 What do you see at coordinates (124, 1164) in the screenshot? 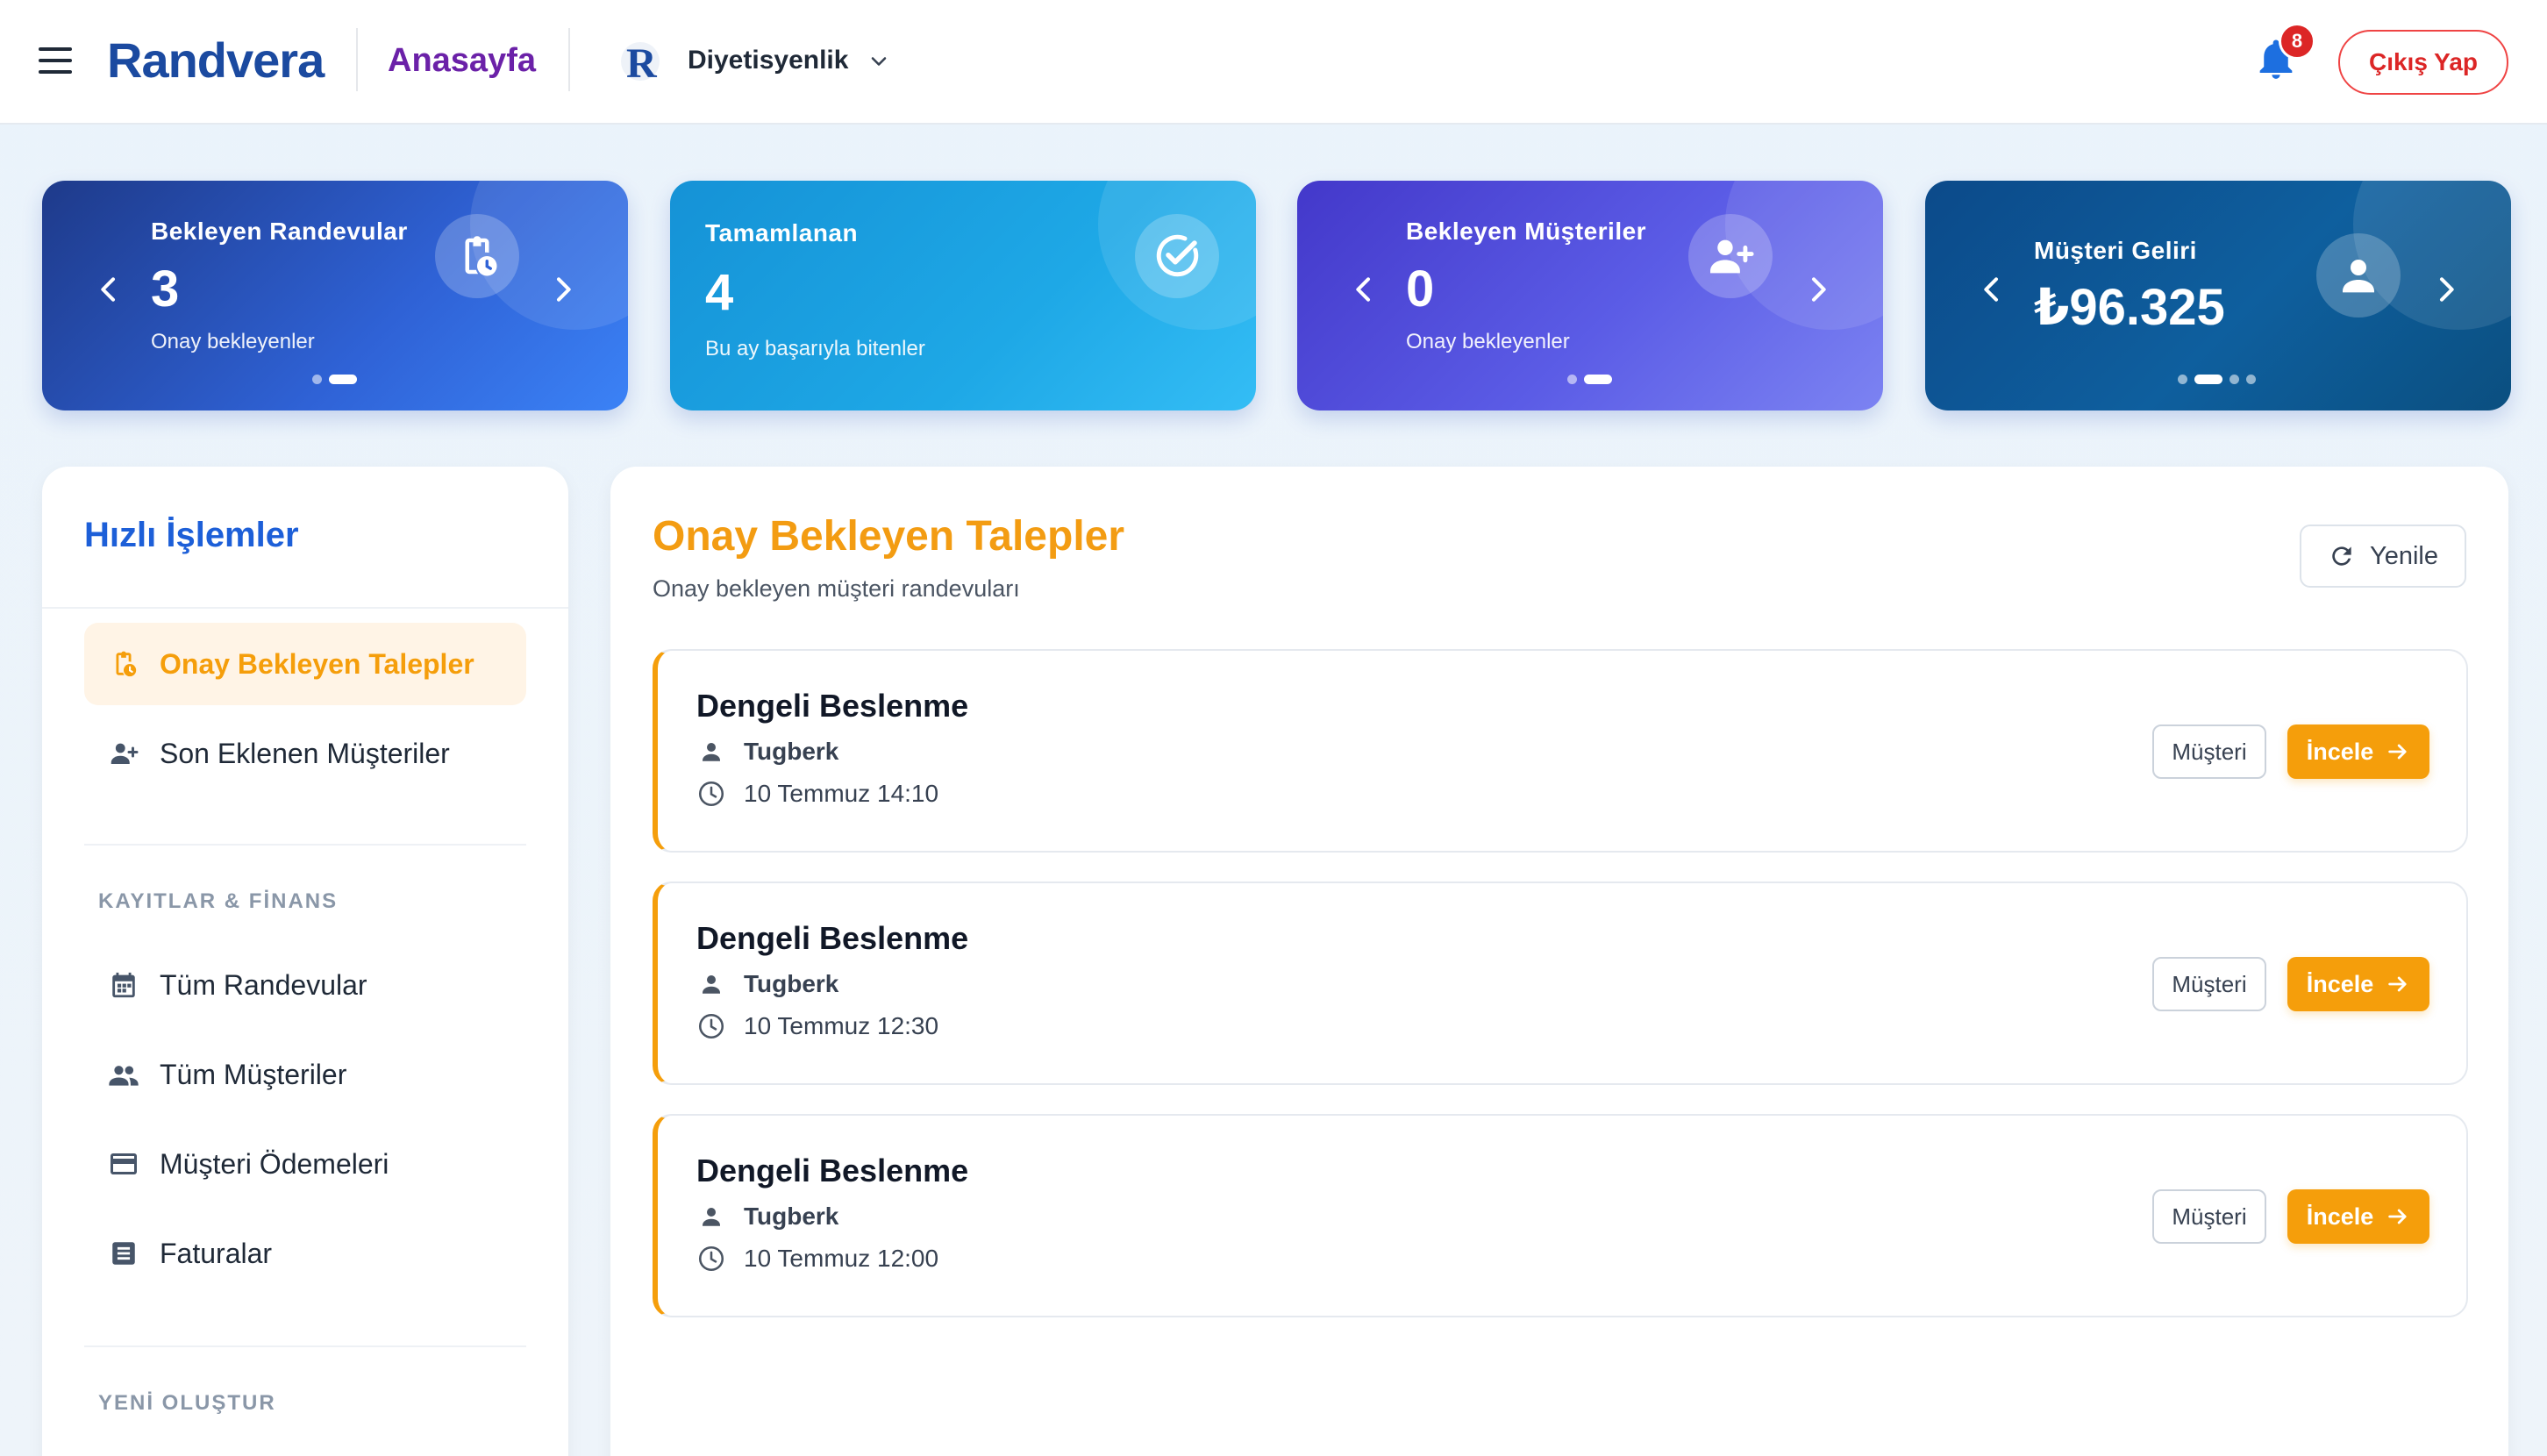
I see `credit-card-icon` at bounding box center [124, 1164].